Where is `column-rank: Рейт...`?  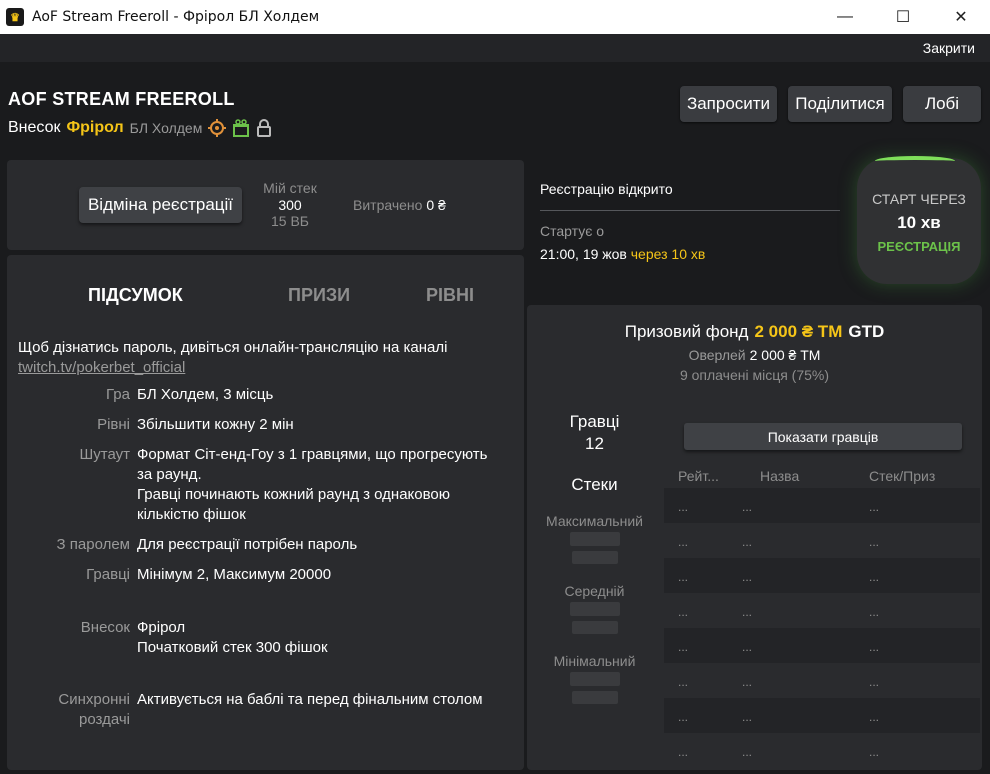 column-rank: Рейт... is located at coordinates (698, 476).